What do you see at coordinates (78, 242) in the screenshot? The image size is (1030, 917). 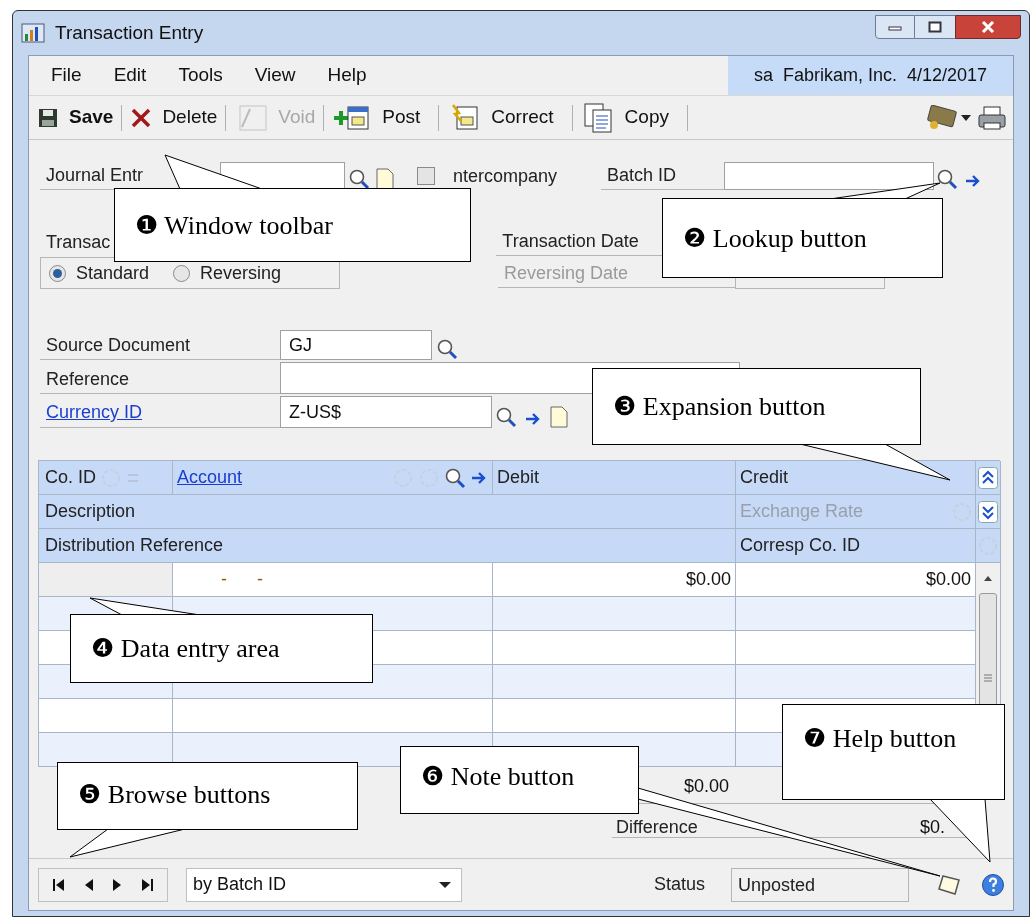 I see `field-label: Transac` at bounding box center [78, 242].